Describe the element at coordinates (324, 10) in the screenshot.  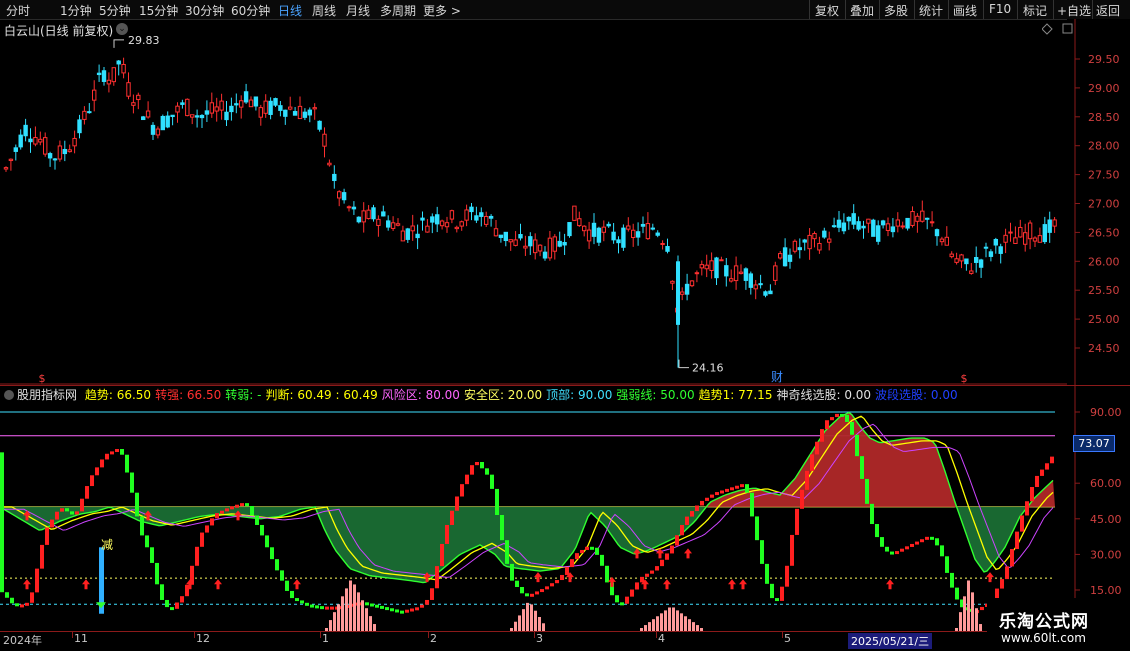
I see `tab-weekly: 周线` at that location.